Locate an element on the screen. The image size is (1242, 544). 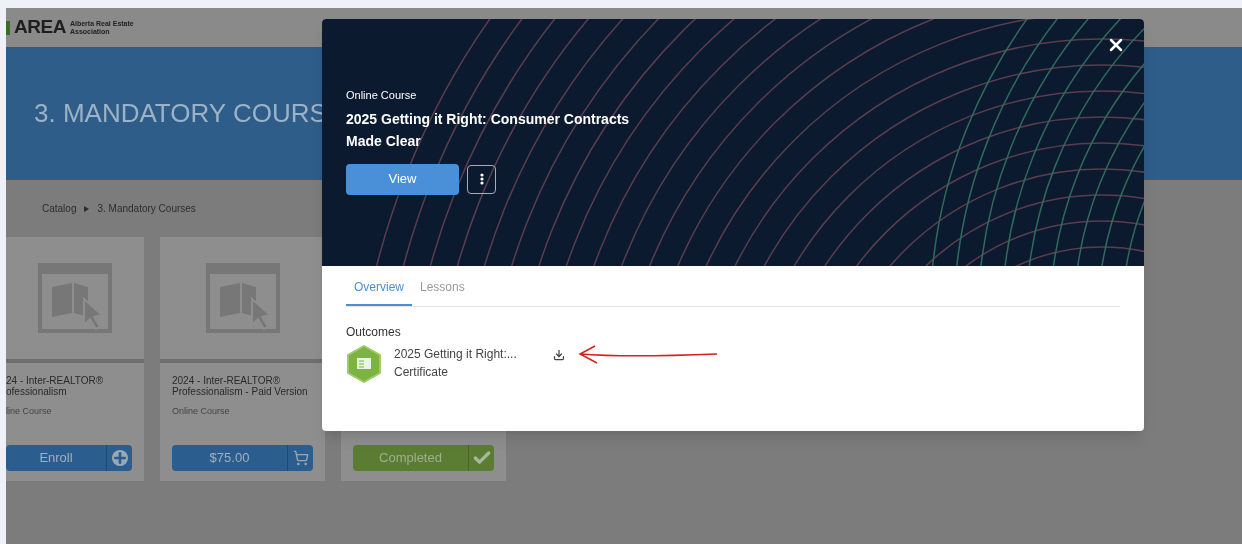
download-button is located at coordinates (558, 355).